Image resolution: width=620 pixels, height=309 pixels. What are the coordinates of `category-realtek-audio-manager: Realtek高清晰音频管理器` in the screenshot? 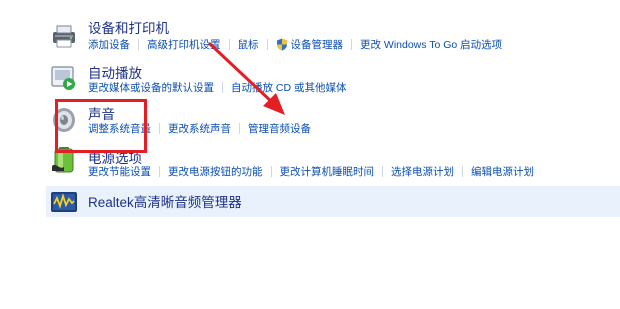 It's located at (333, 201).